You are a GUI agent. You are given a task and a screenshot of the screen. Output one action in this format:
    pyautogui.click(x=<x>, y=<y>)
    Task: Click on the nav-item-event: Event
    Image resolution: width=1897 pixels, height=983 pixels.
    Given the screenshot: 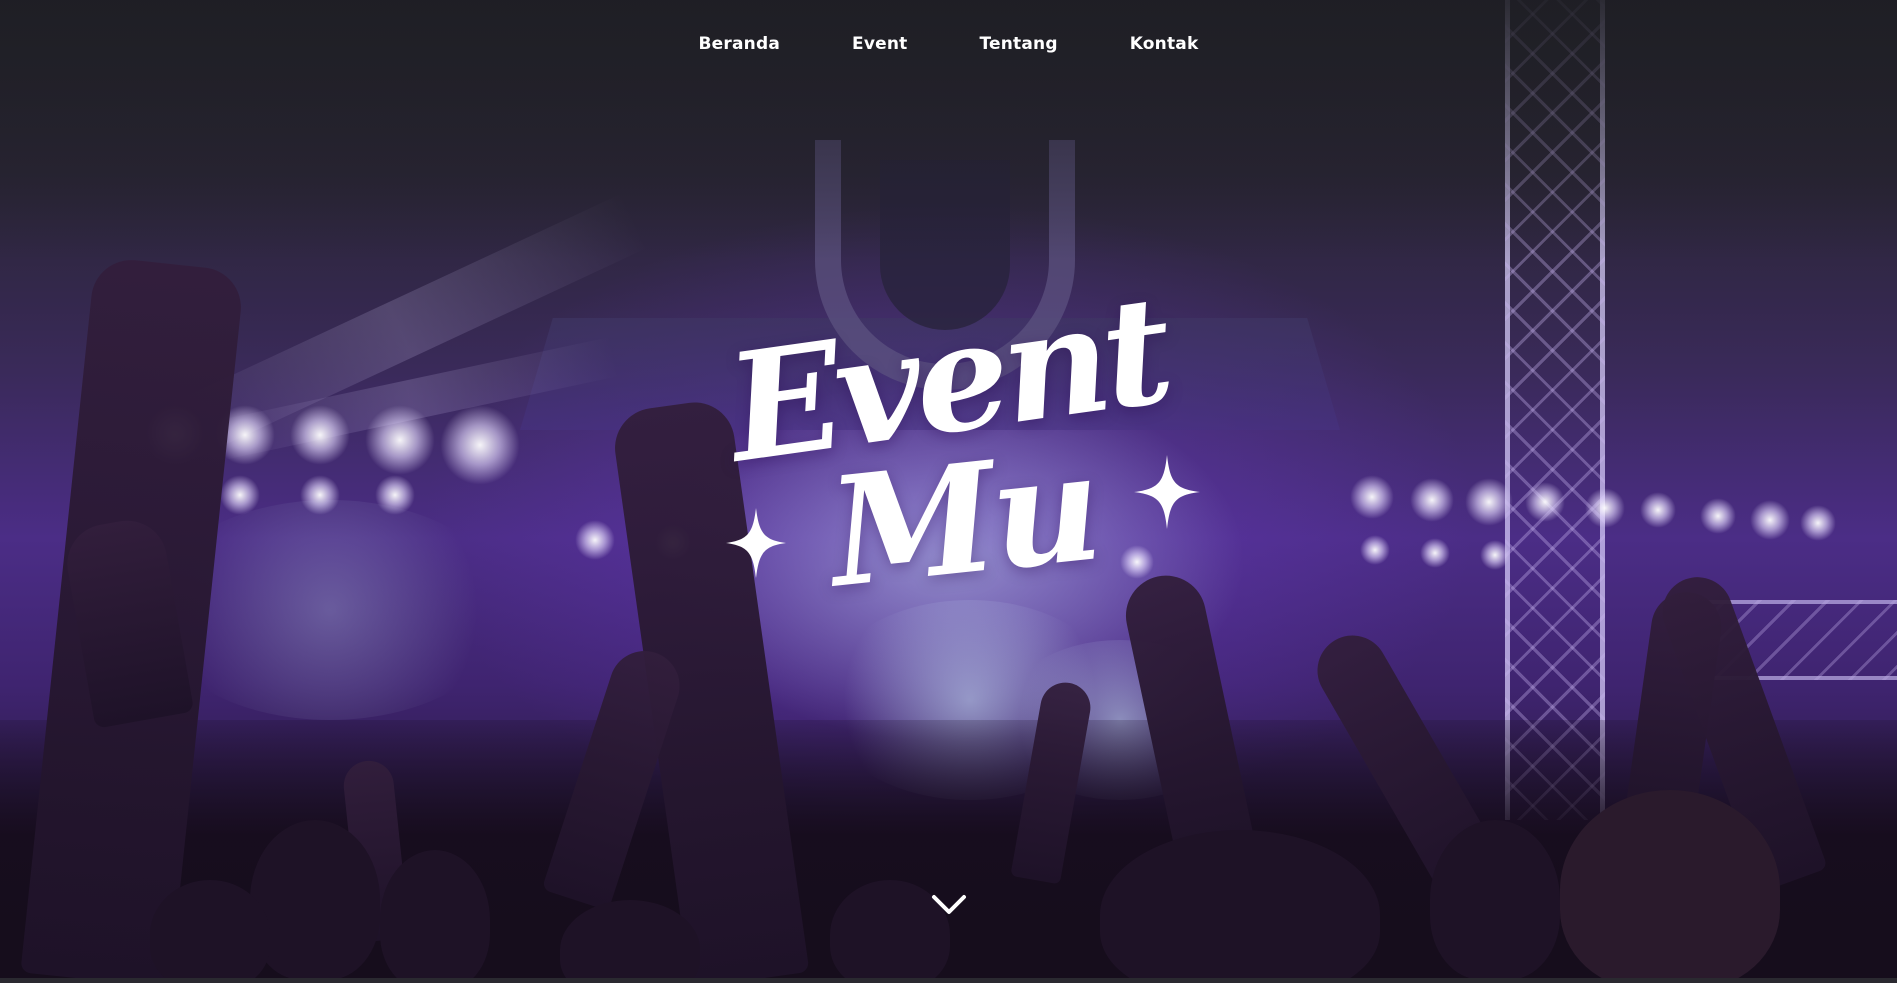 What is the action you would take?
    pyautogui.click(x=879, y=44)
    